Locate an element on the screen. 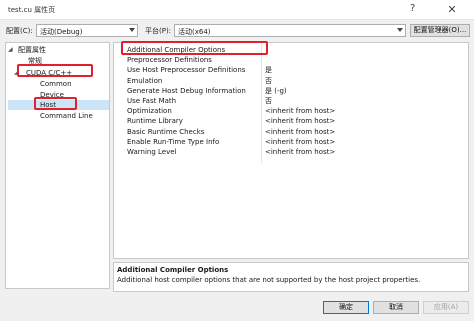 The height and width of the screenshot is (321, 474). property-name: Use Fast Math is located at coordinates (152, 101).